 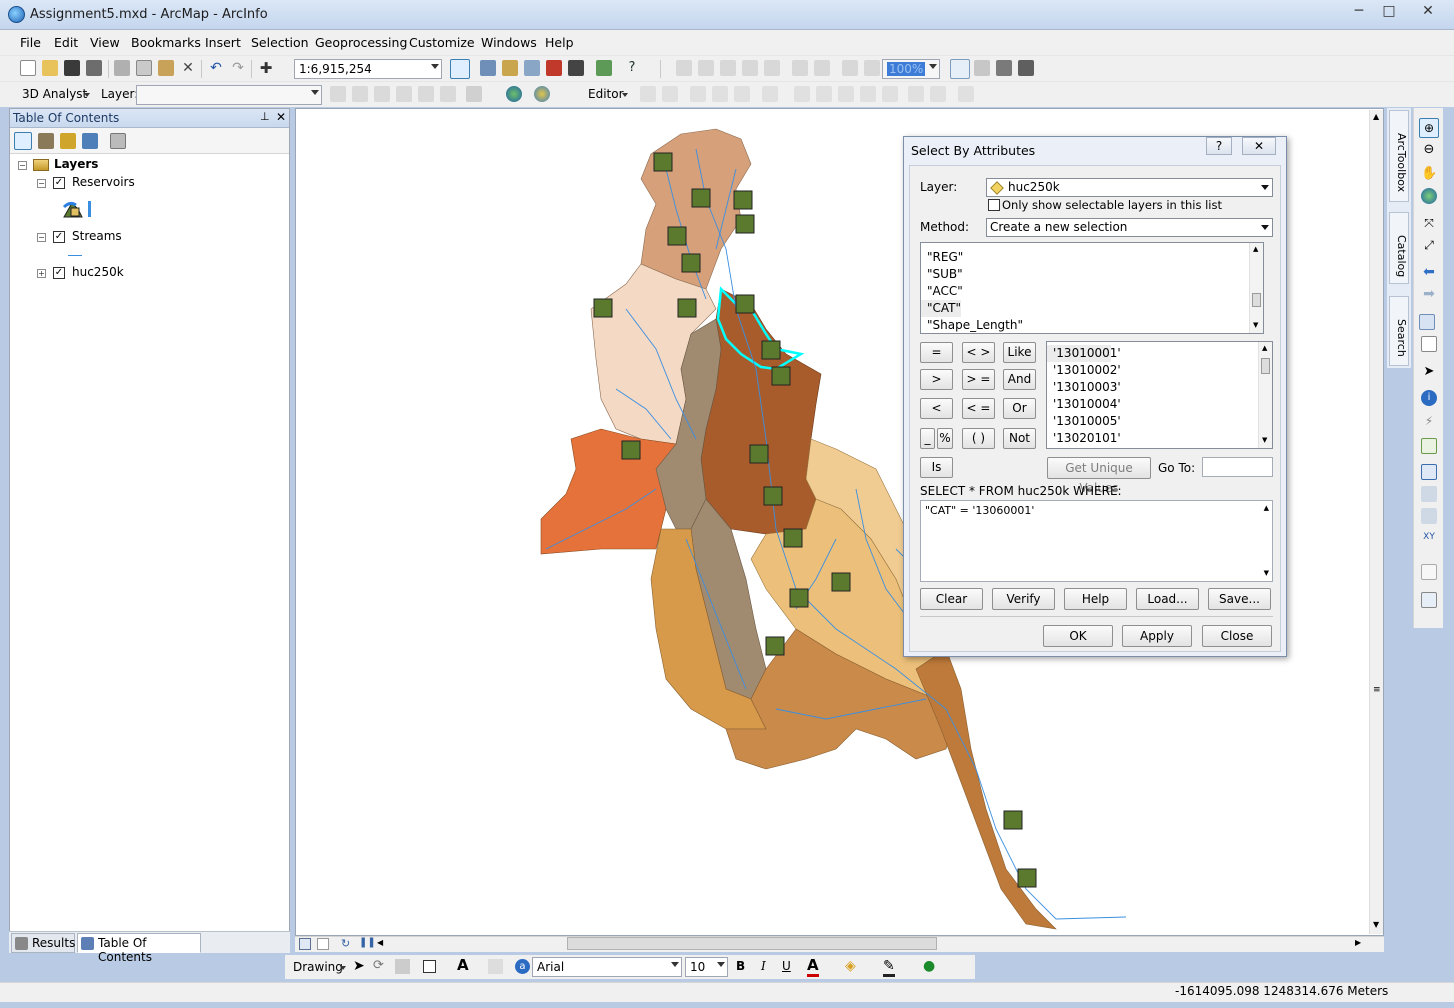 I want to click on clear-button: Clear, so click(x=951, y=599).